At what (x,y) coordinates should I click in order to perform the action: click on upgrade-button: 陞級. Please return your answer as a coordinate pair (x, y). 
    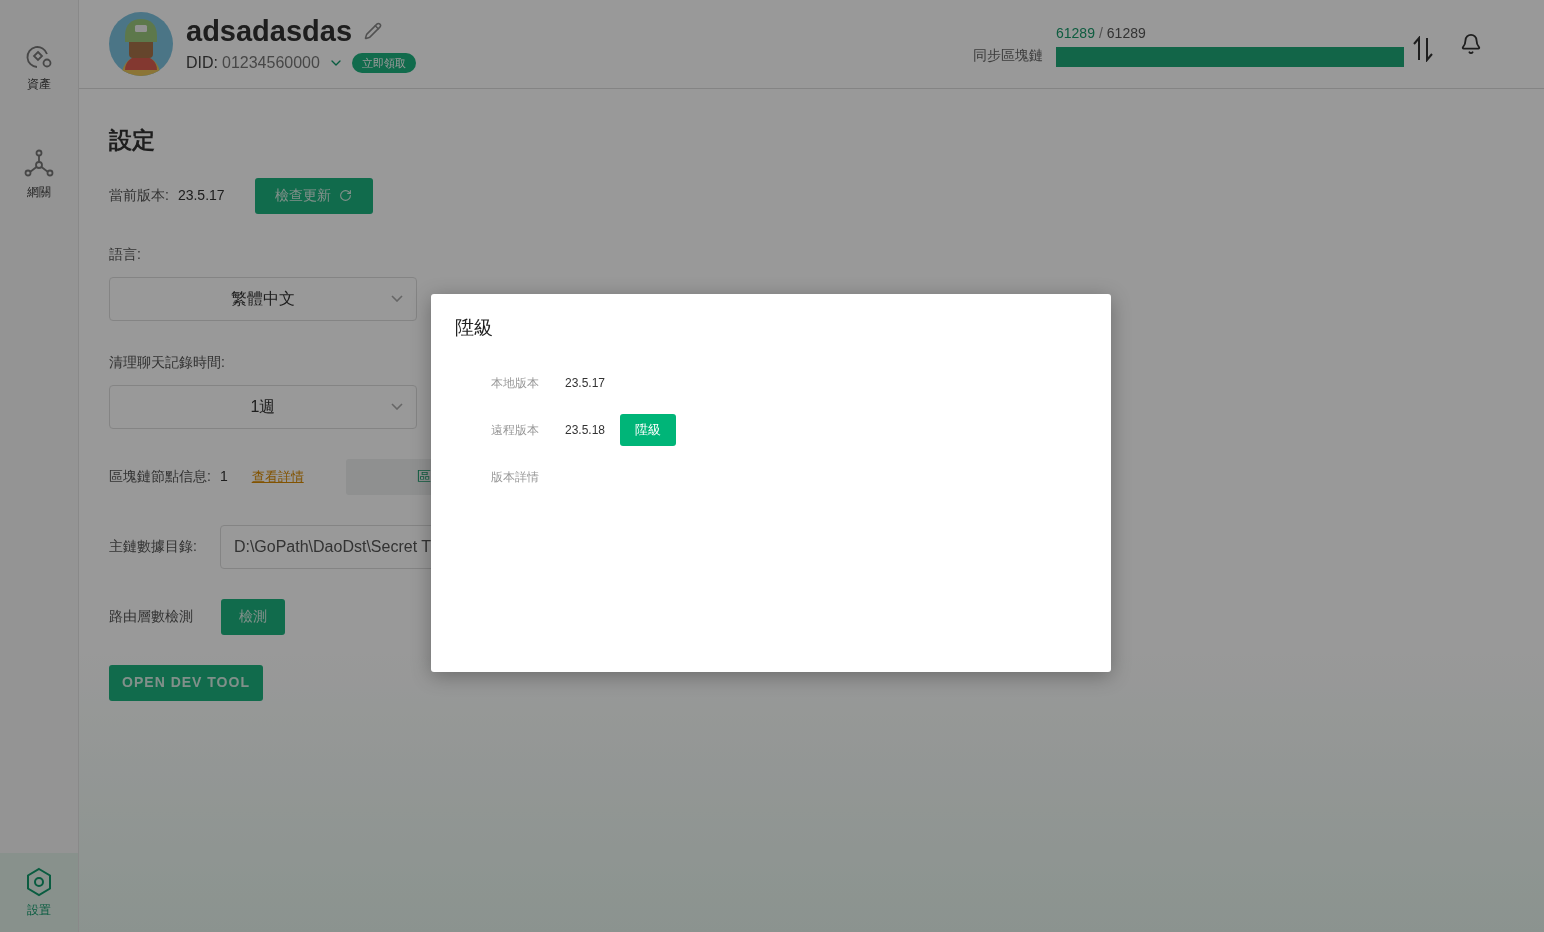
    Looking at the image, I should click on (648, 429).